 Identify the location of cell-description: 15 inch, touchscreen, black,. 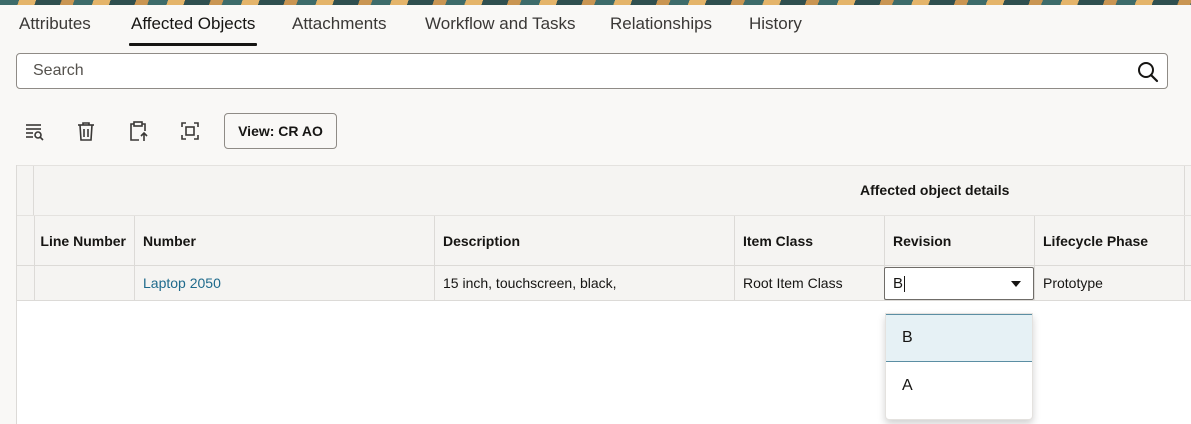
(585, 283).